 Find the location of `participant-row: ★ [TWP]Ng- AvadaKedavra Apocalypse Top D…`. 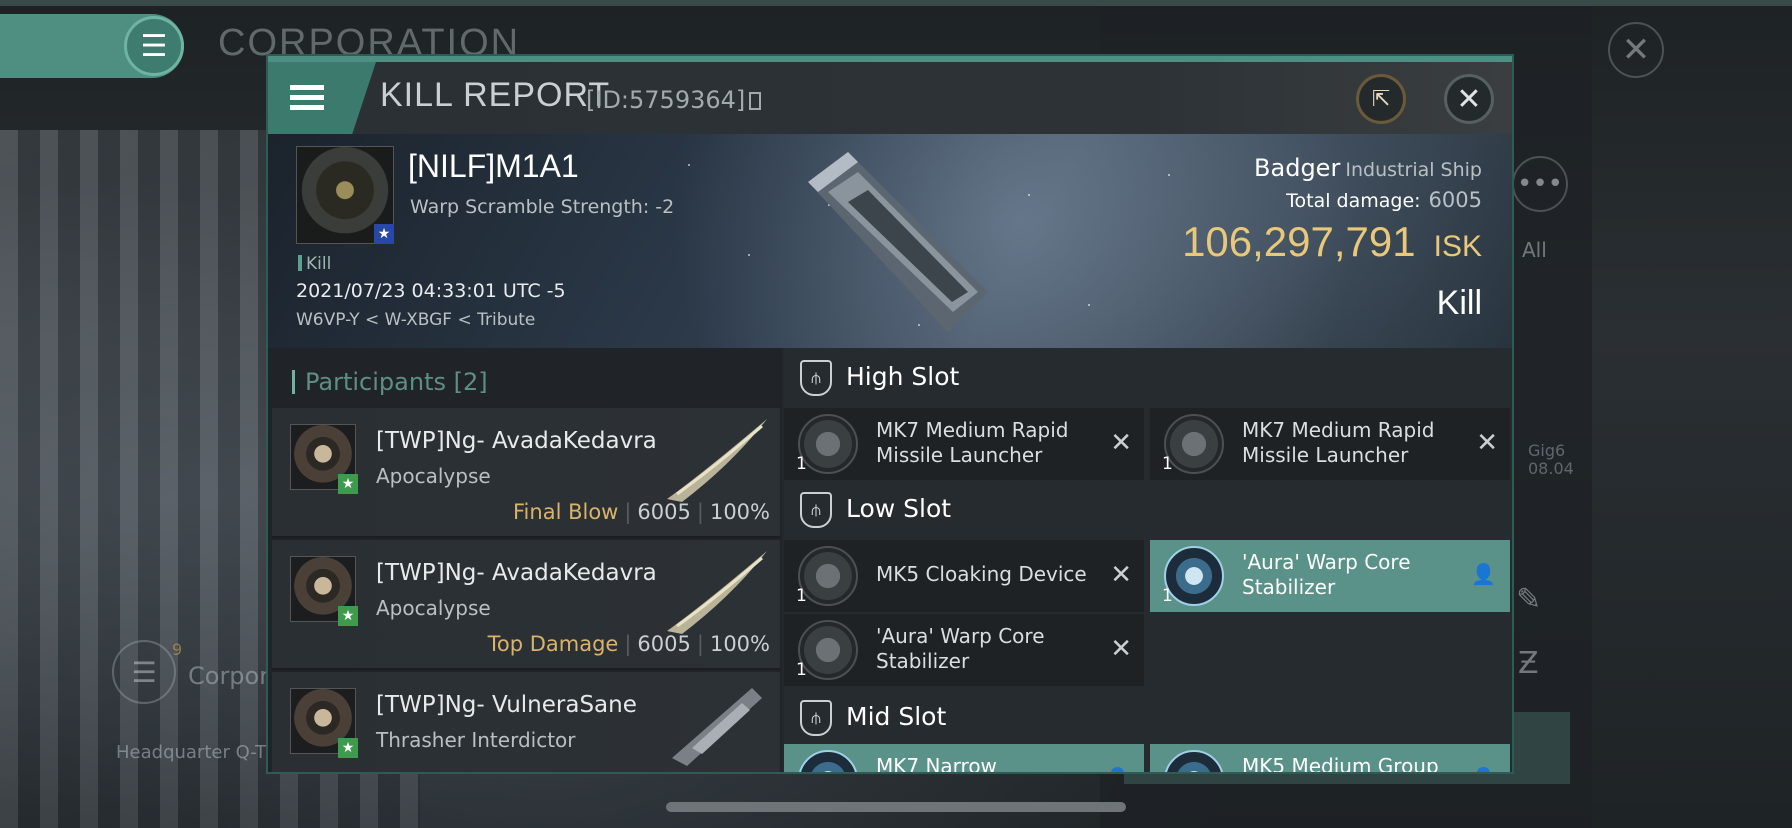

participant-row: ★ [TWP]Ng- AvadaKedavra Apocalypse Top D… is located at coordinates (526, 605).